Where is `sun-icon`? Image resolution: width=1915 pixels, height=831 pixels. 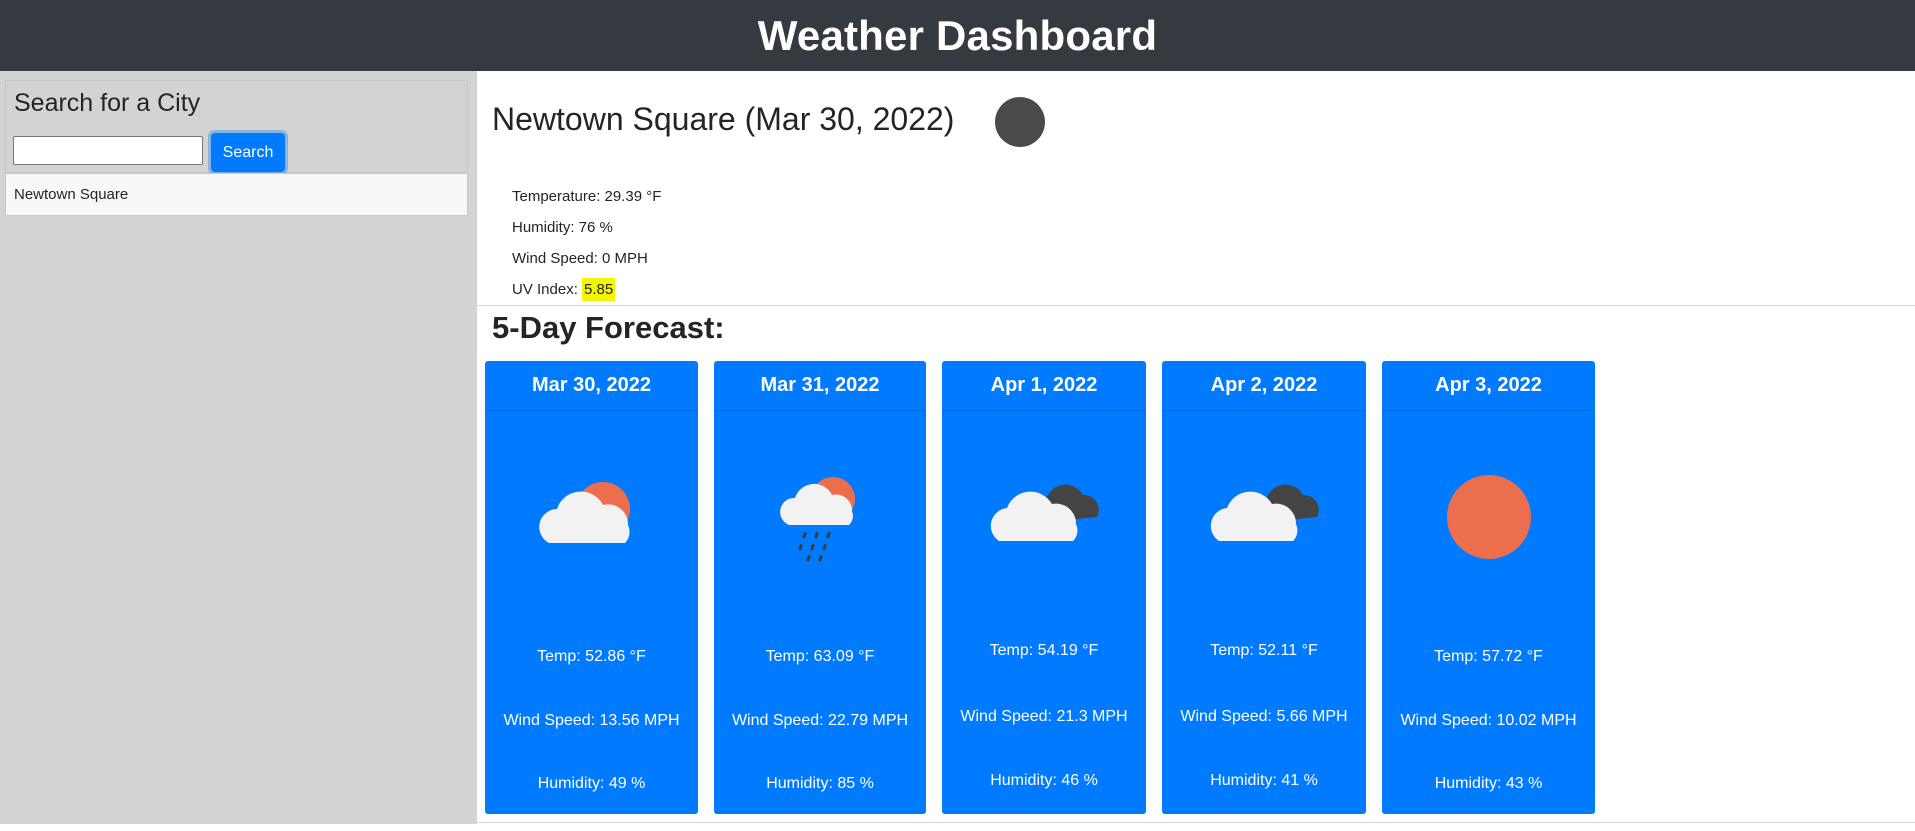 sun-icon is located at coordinates (1488, 521).